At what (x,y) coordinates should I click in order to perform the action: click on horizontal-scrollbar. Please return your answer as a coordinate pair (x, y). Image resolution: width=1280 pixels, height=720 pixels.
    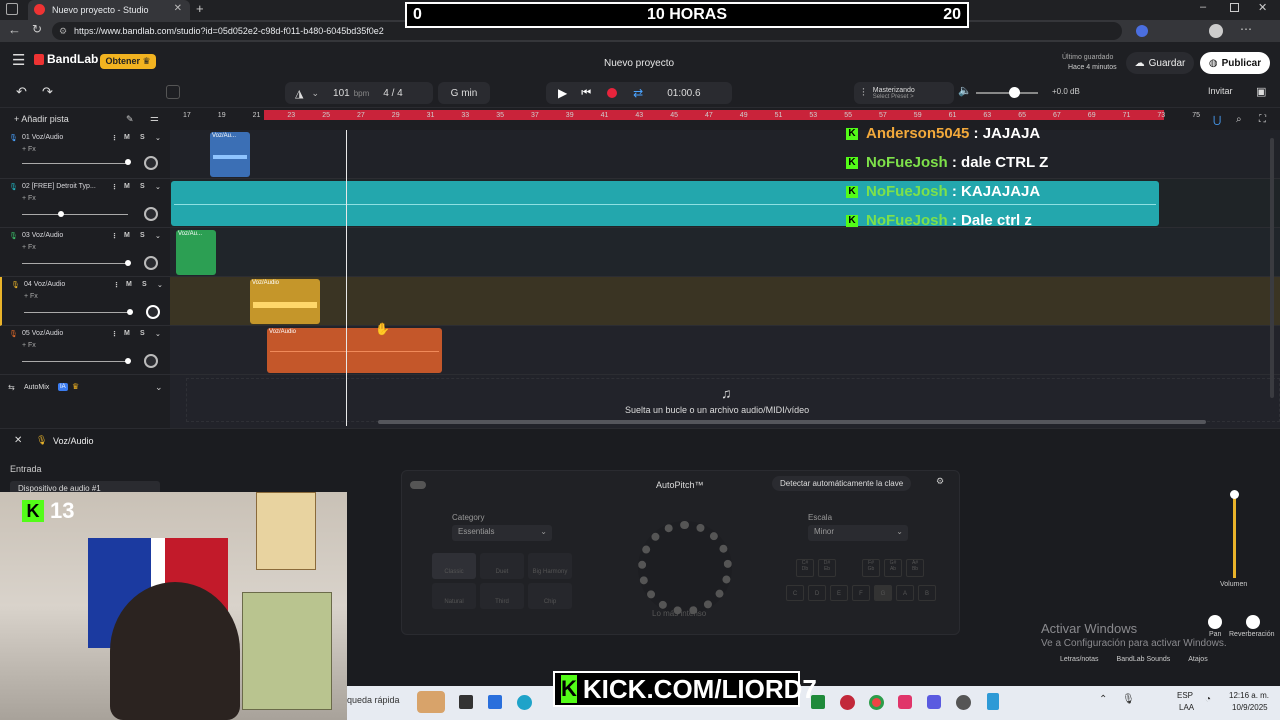
    Looking at the image, I should click on (792, 422).